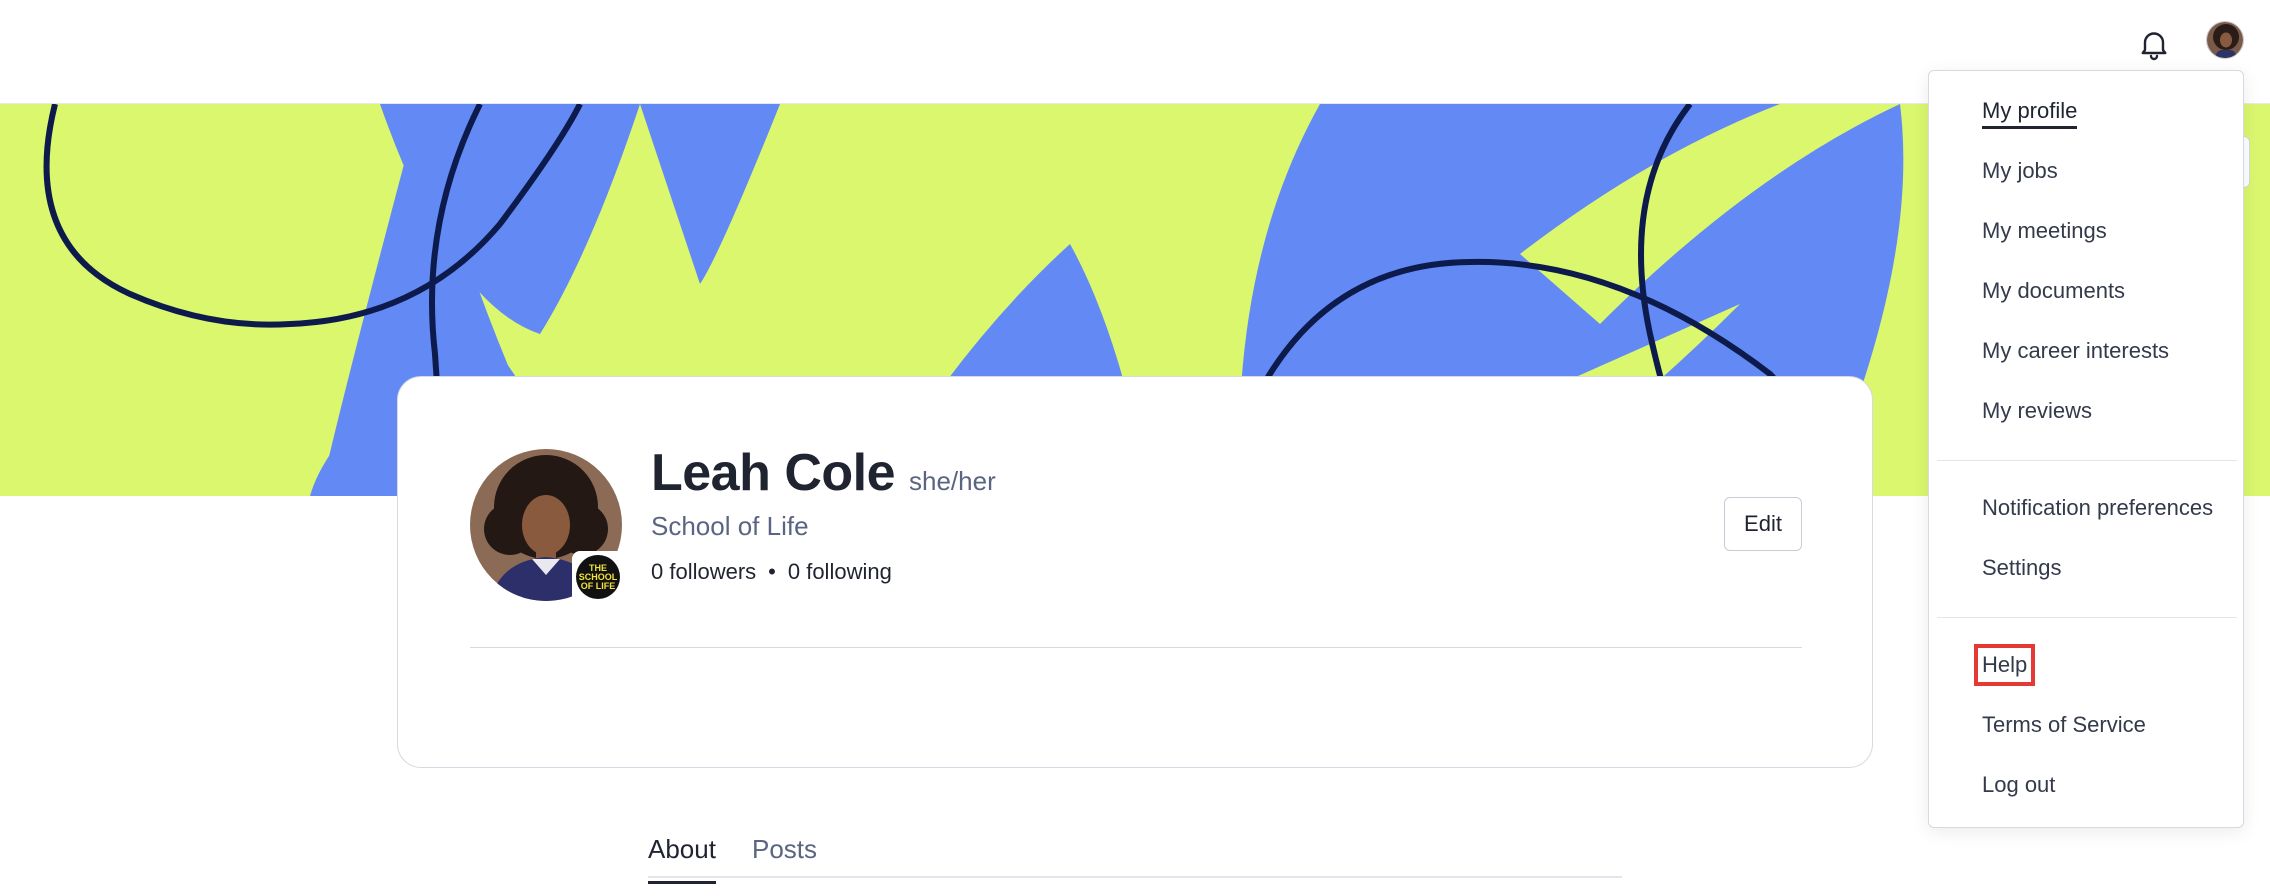  What do you see at coordinates (2004, 665) in the screenshot?
I see `menu-item-help: Help` at bounding box center [2004, 665].